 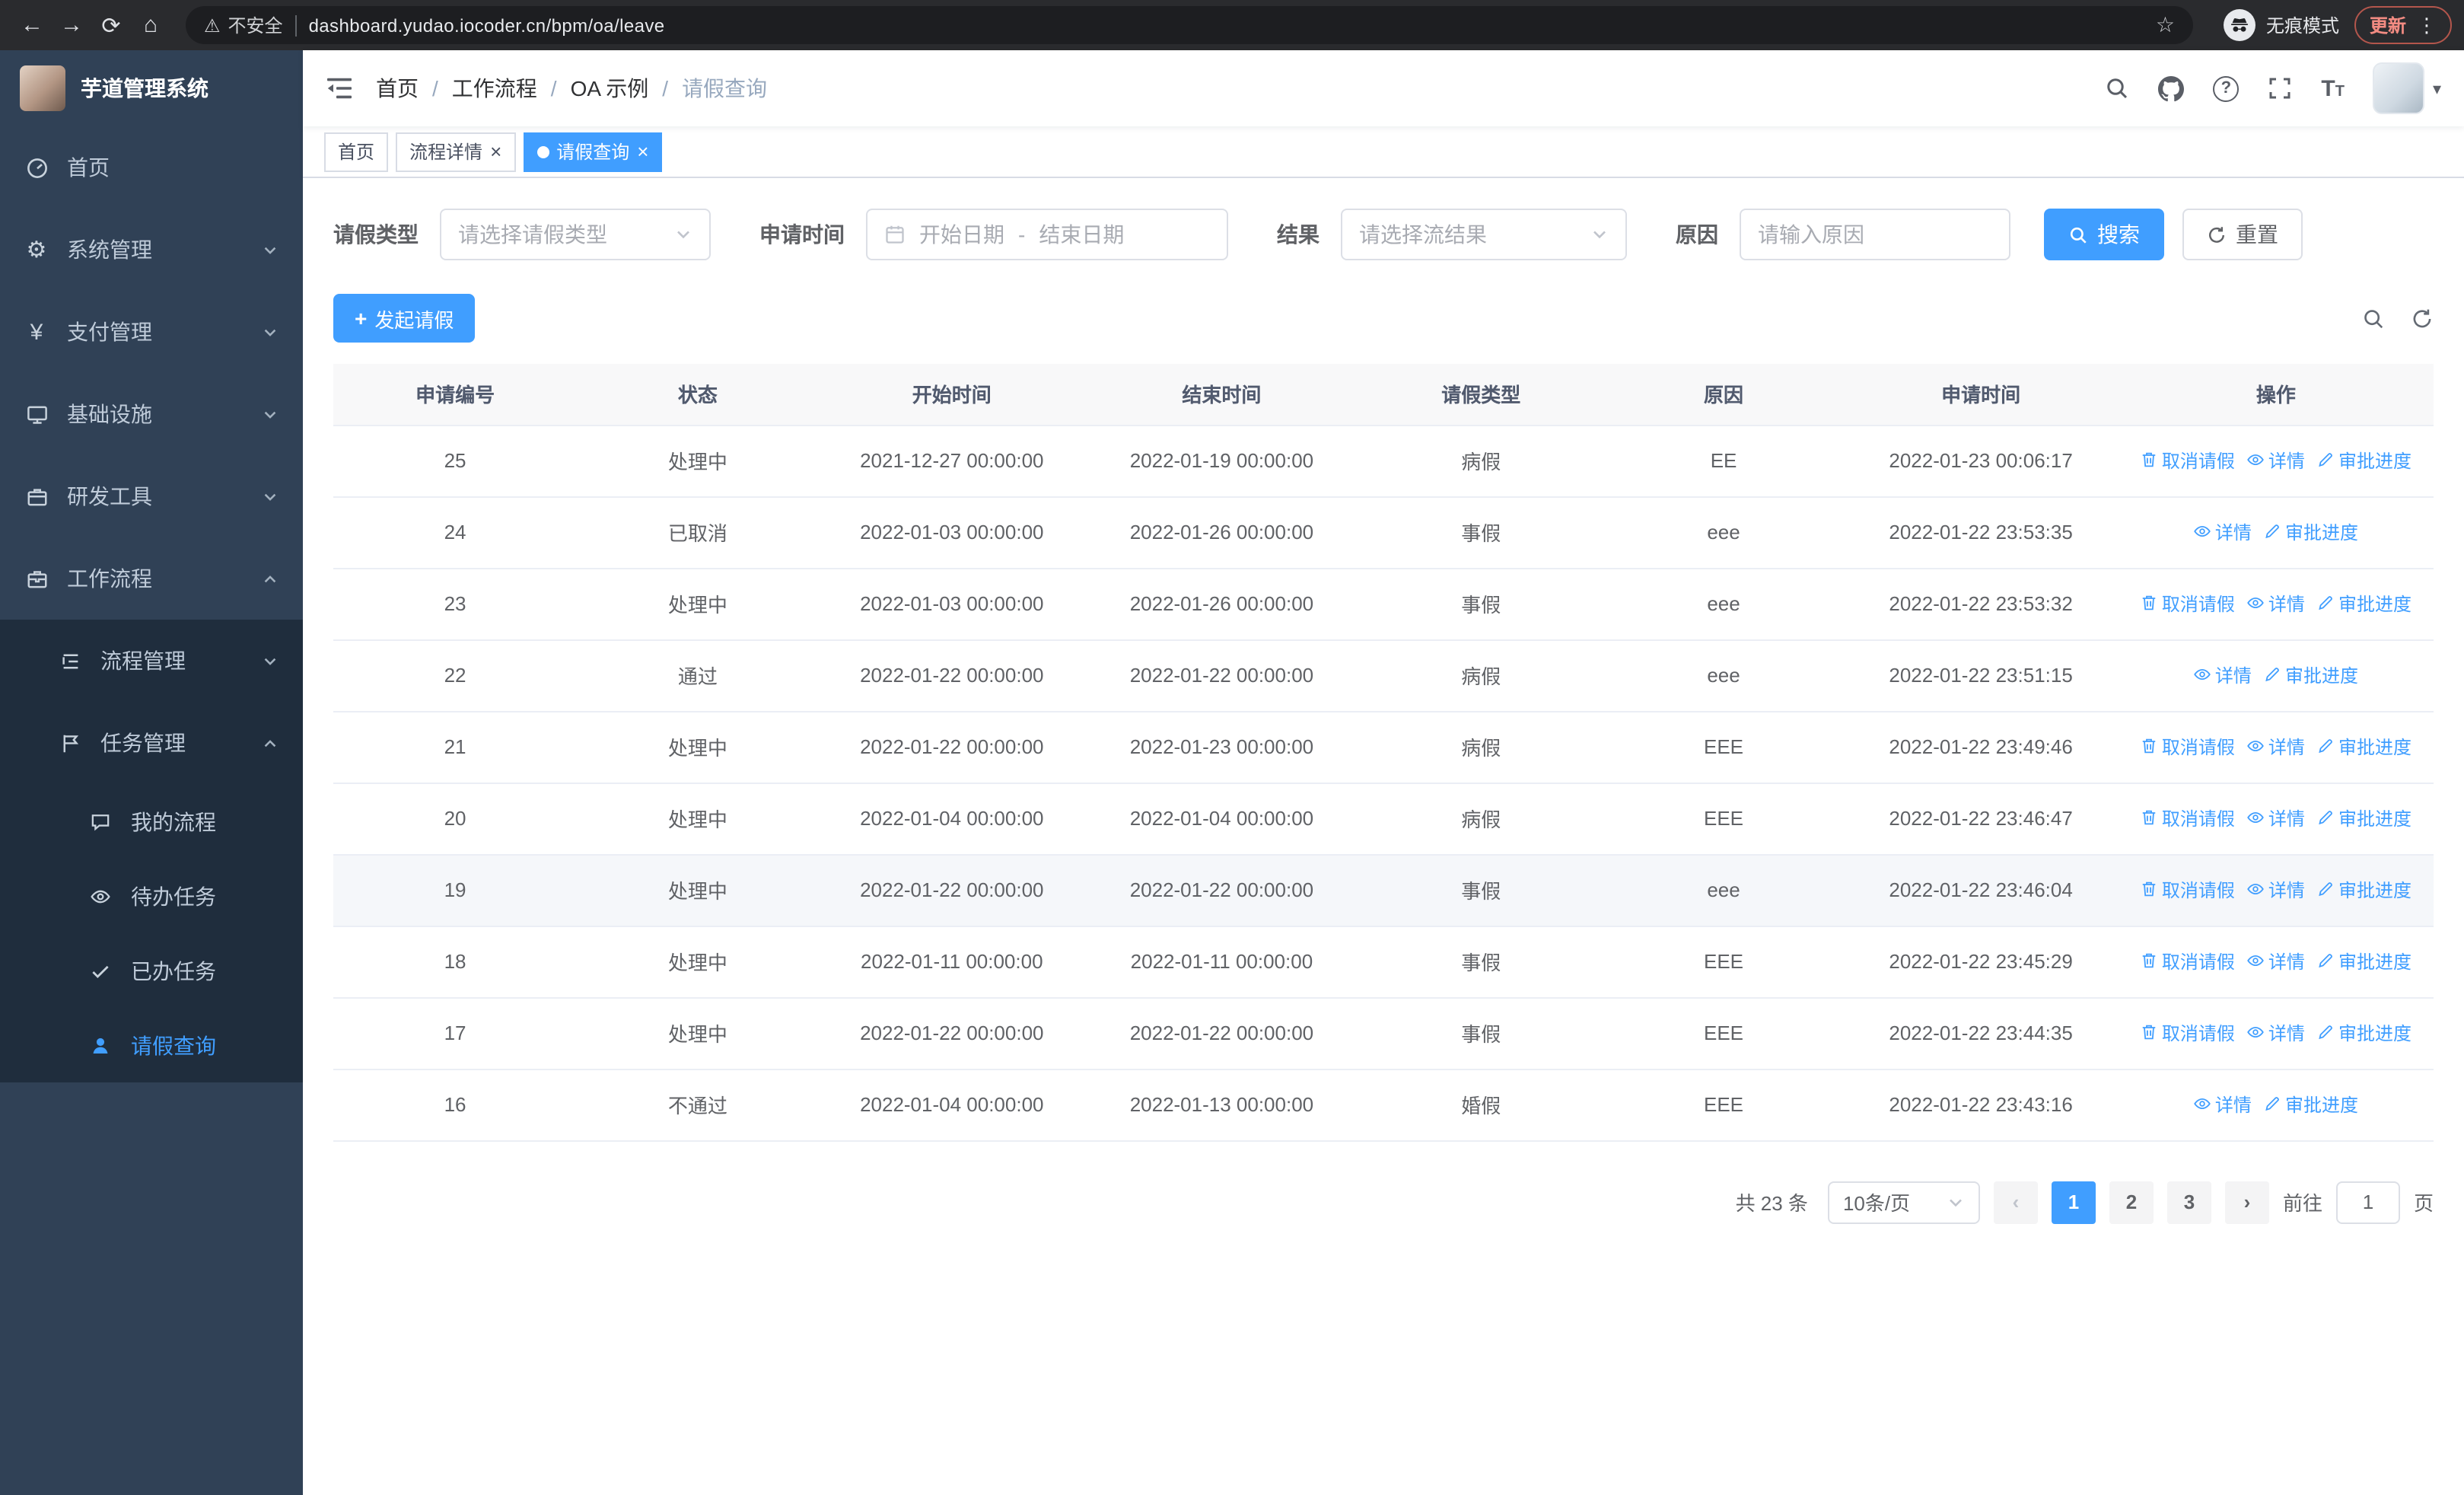 I want to click on cell-reason: EEE, so click(x=1723, y=962).